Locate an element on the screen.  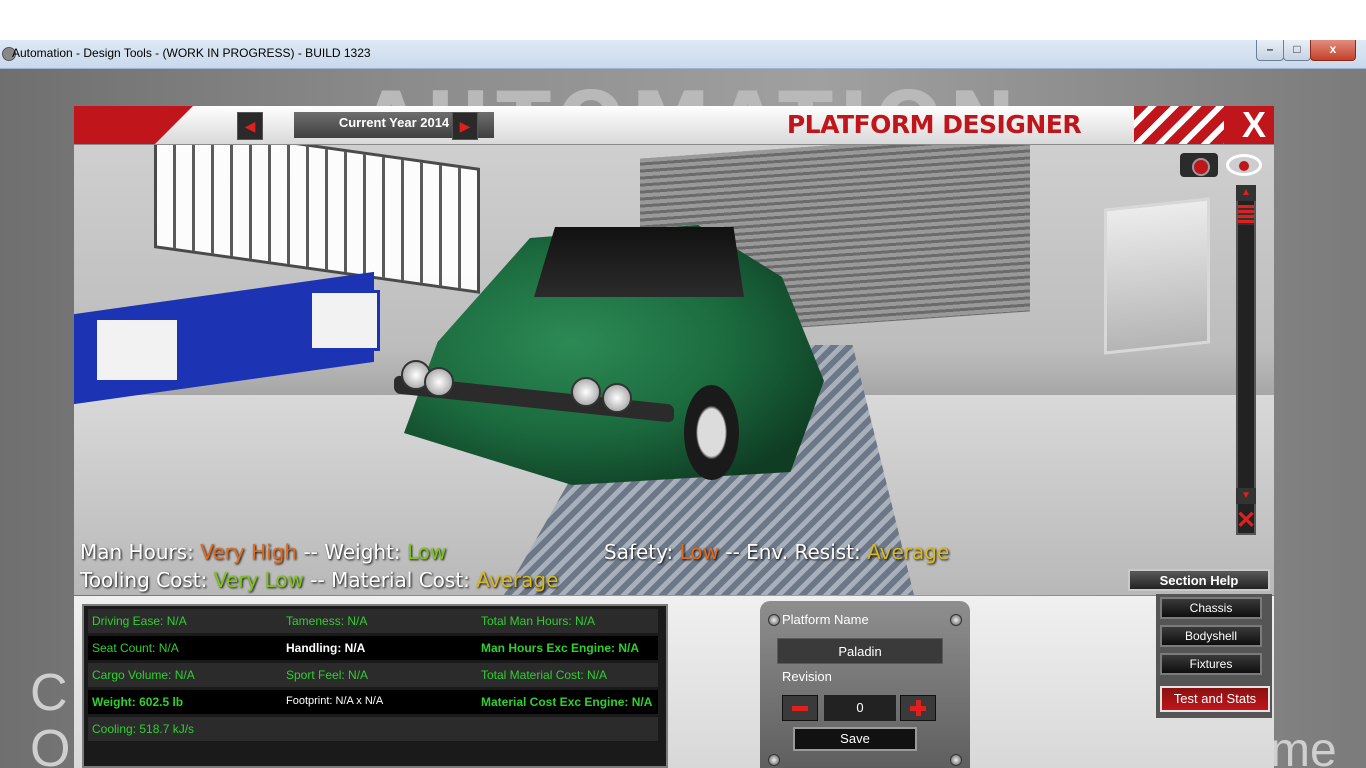
save-button: Save is located at coordinates (855, 739).